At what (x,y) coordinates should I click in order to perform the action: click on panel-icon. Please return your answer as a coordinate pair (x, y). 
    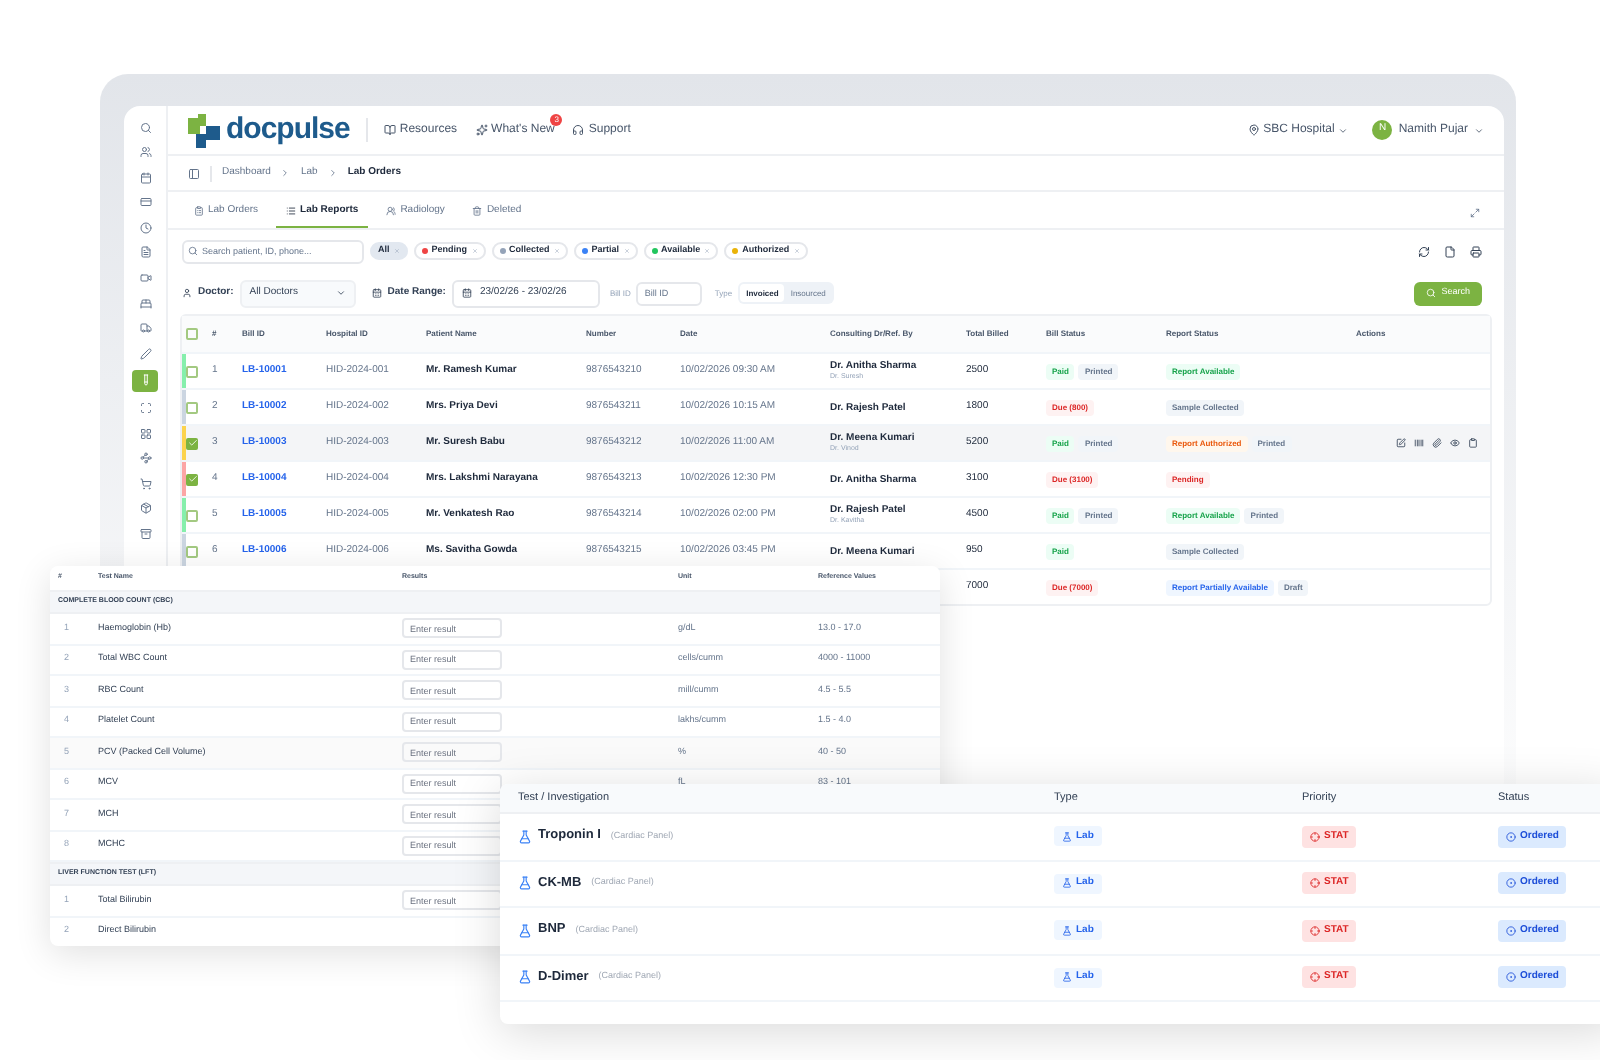
    Looking at the image, I should click on (194, 173).